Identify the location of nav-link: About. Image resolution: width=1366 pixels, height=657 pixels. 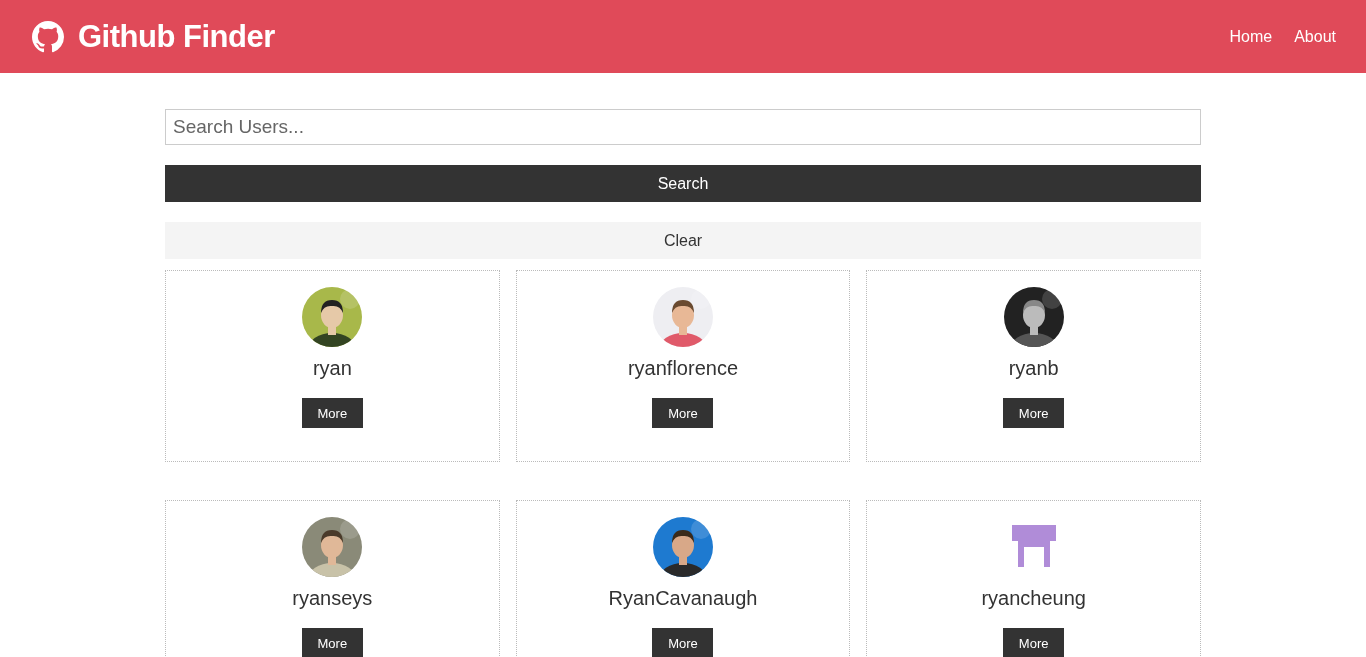
(1315, 36).